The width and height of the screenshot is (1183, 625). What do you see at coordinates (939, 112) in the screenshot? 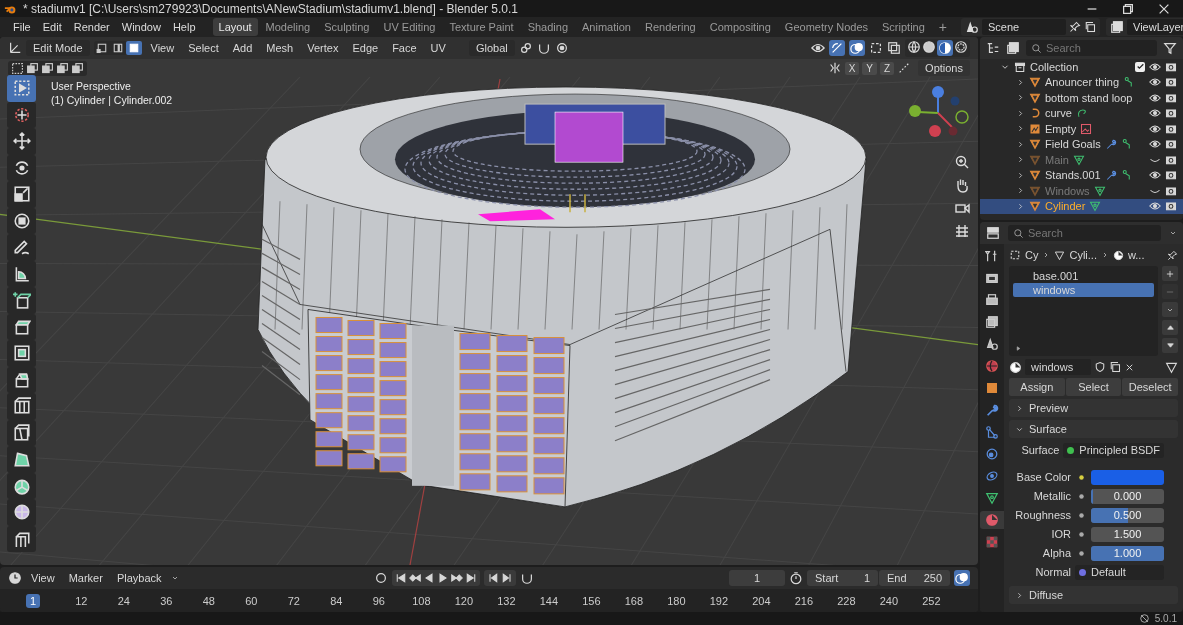
I see `navigation-gizmo-drawing` at bounding box center [939, 112].